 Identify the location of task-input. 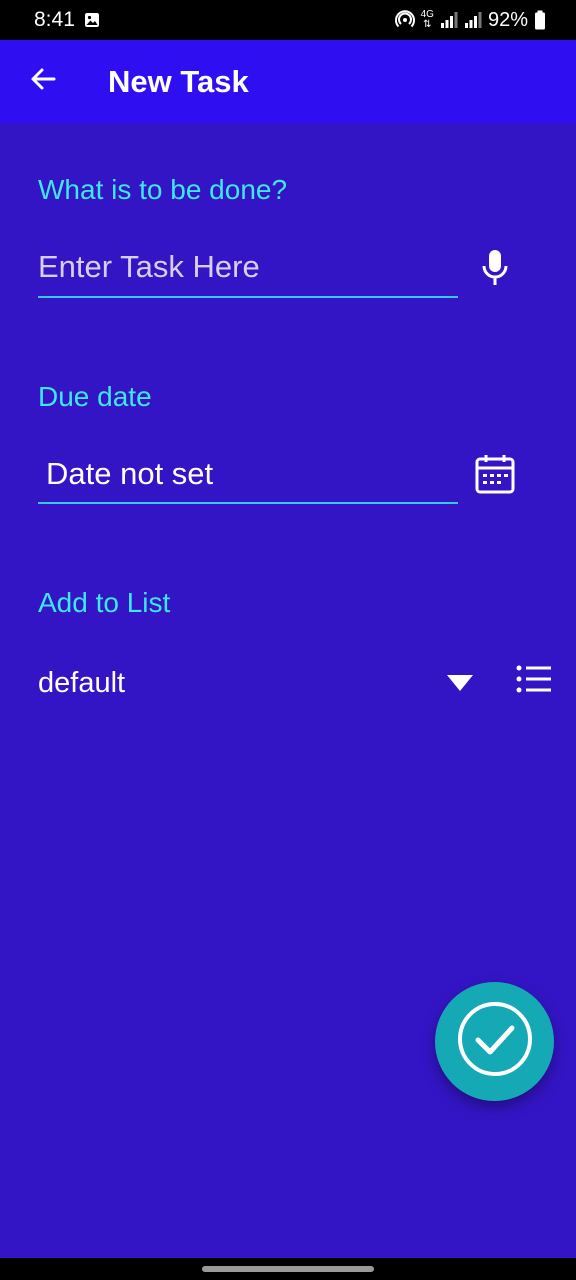
(248, 267).